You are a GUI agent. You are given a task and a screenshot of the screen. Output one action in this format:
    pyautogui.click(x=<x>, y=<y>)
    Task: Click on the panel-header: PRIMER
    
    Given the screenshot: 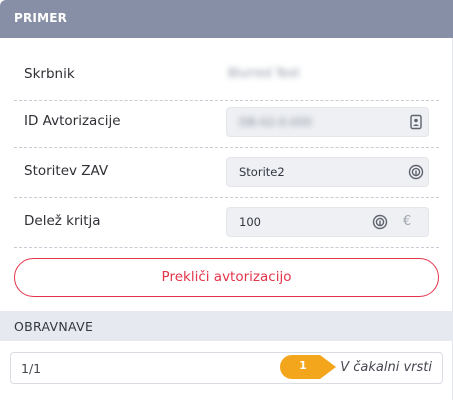 What is the action you would take?
    pyautogui.click(x=226, y=19)
    